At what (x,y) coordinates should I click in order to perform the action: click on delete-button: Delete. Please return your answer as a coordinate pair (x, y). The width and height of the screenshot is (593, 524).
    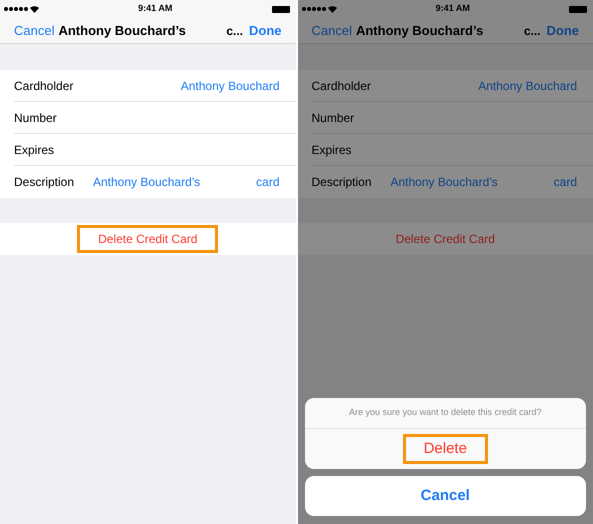
    Looking at the image, I should click on (445, 449).